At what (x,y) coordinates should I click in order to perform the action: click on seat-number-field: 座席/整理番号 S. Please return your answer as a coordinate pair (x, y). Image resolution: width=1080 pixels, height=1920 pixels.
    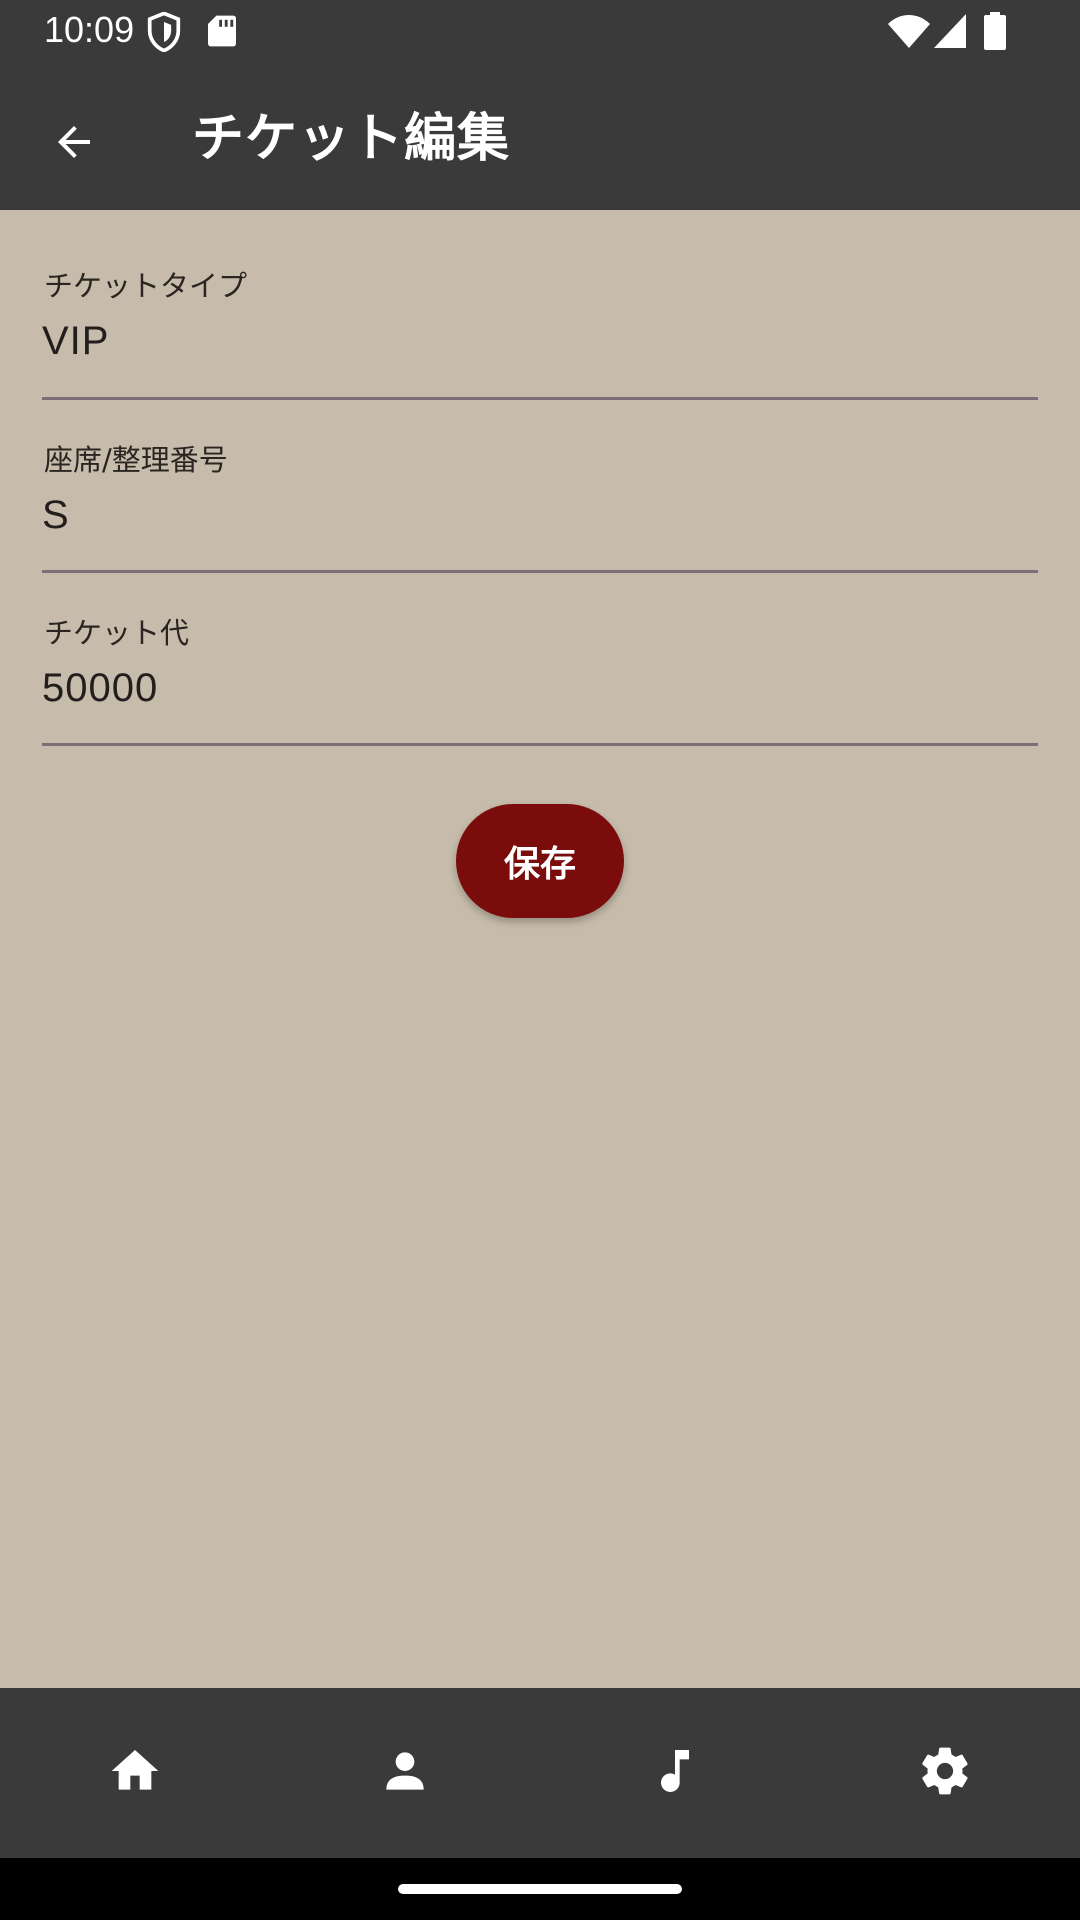
    Looking at the image, I should click on (540, 486).